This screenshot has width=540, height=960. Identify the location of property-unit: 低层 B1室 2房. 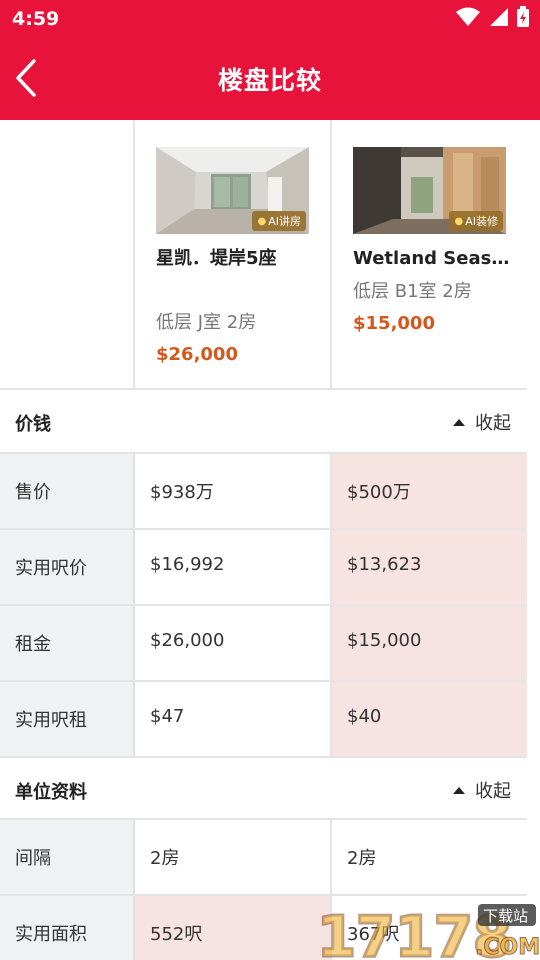
(412, 291).